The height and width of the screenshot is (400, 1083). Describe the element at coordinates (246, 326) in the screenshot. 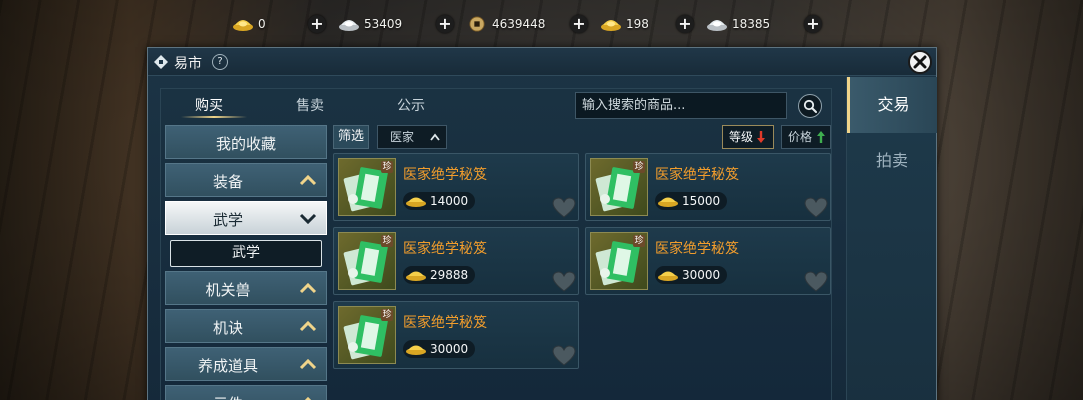

I see `category-mech-formula: 机诀` at that location.